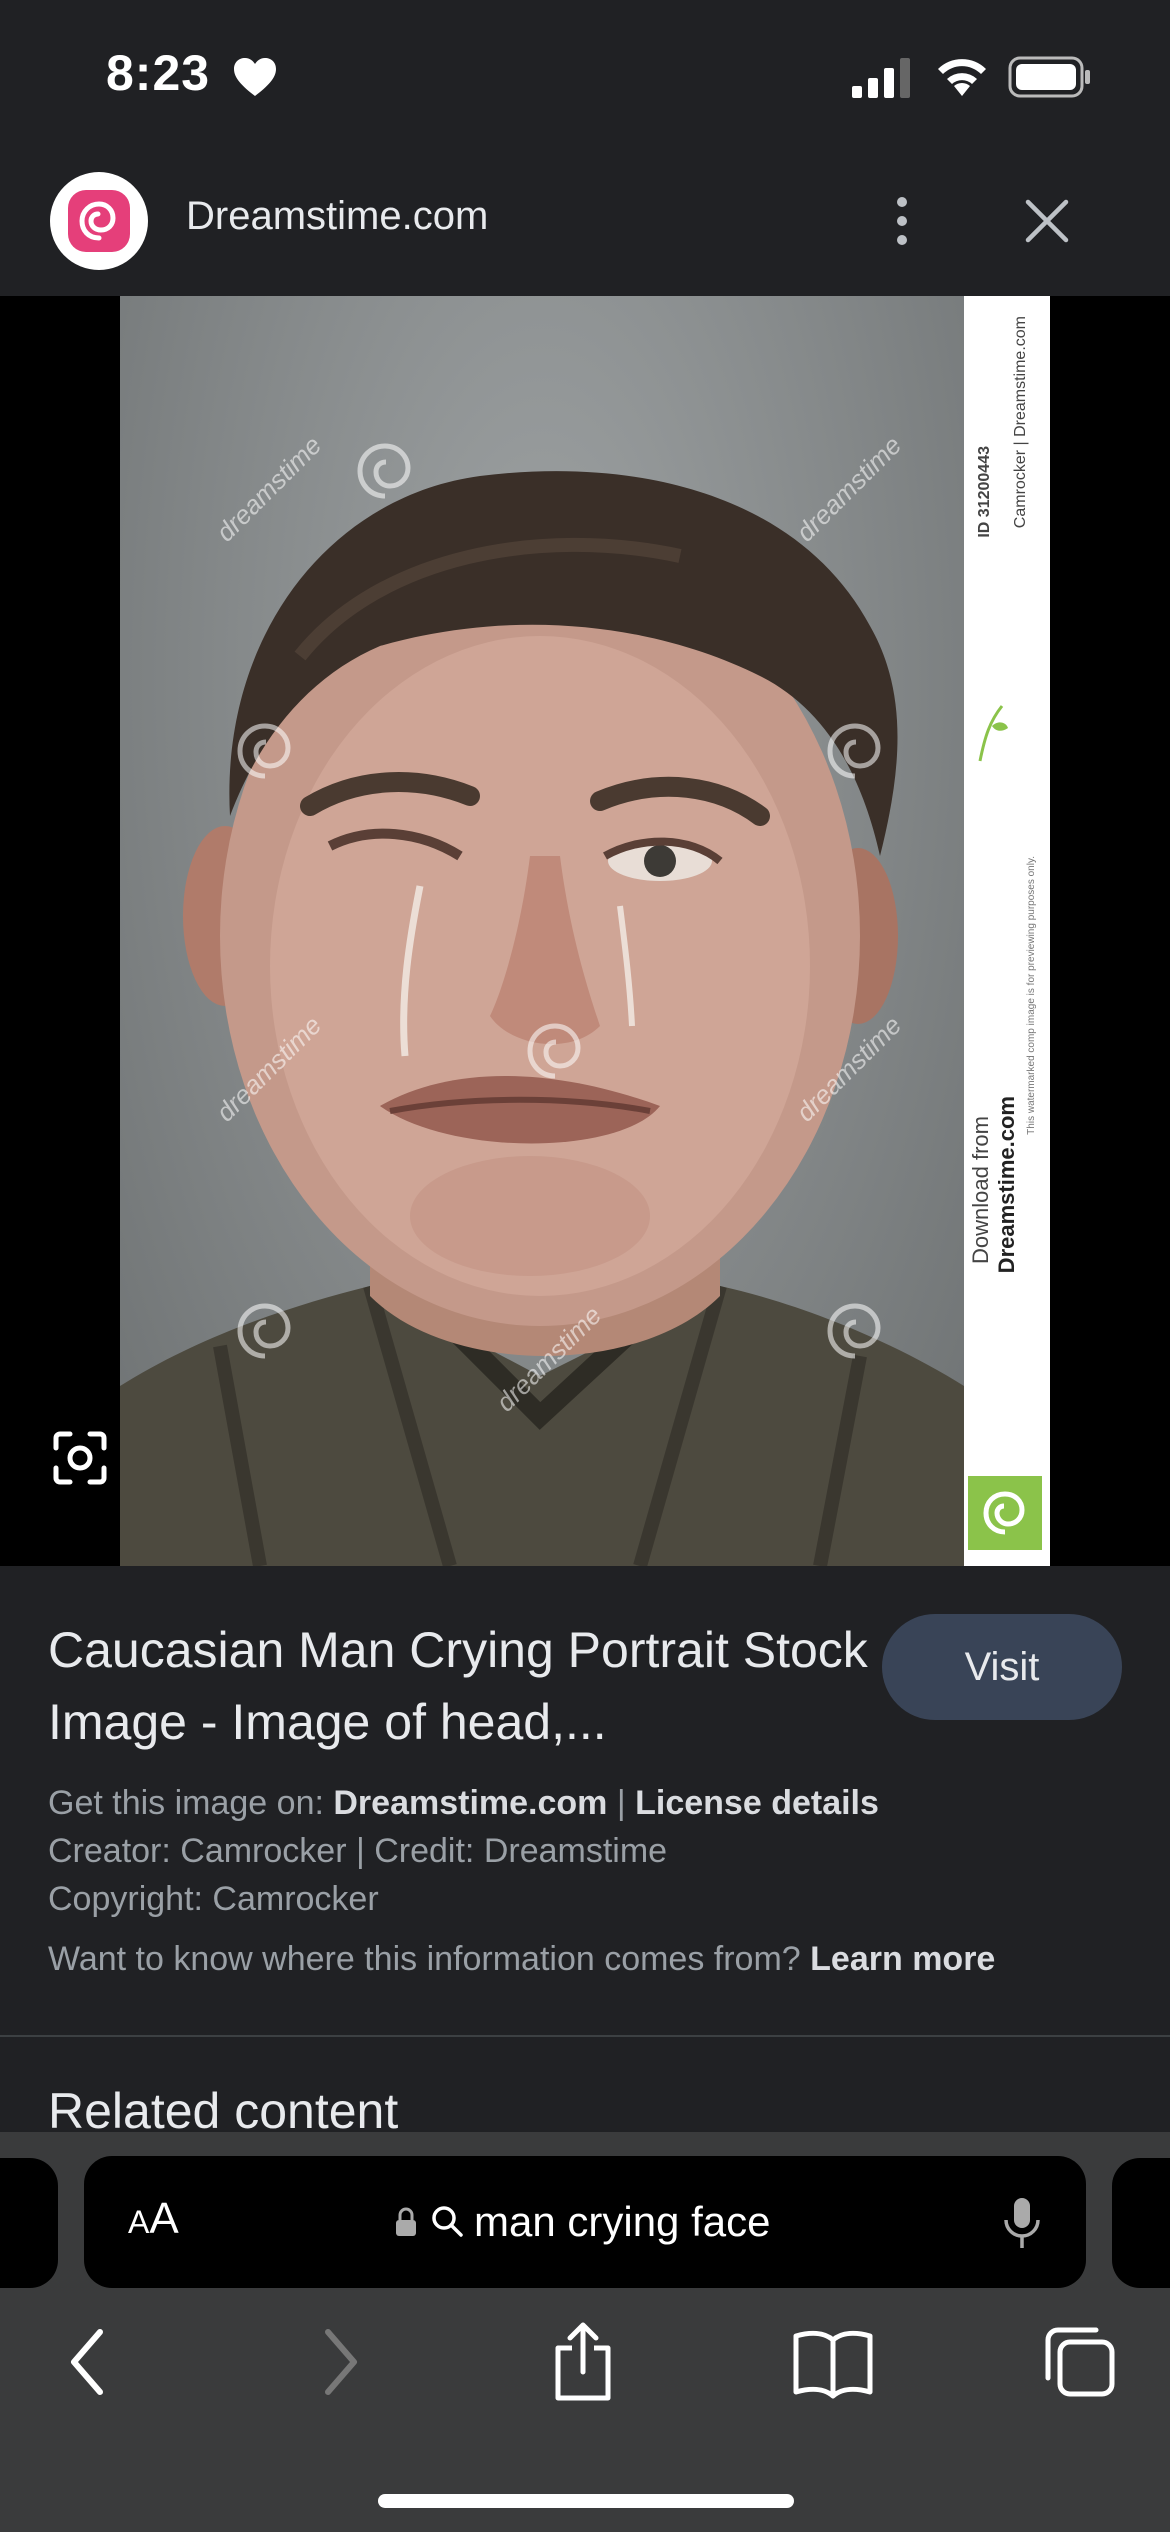 The height and width of the screenshot is (2532, 1170). Describe the element at coordinates (213, 1899) in the screenshot. I see `copyright-line: Copyright: Camrocker` at that location.